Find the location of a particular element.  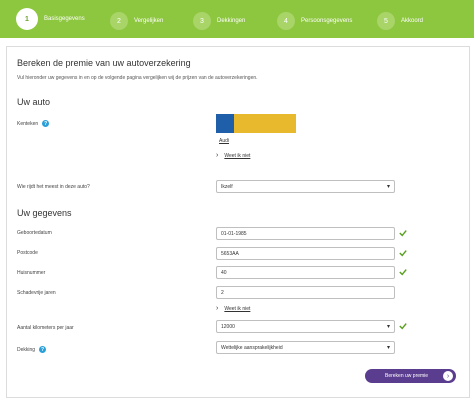

button-label: Bereken uw premie is located at coordinates (407, 376).